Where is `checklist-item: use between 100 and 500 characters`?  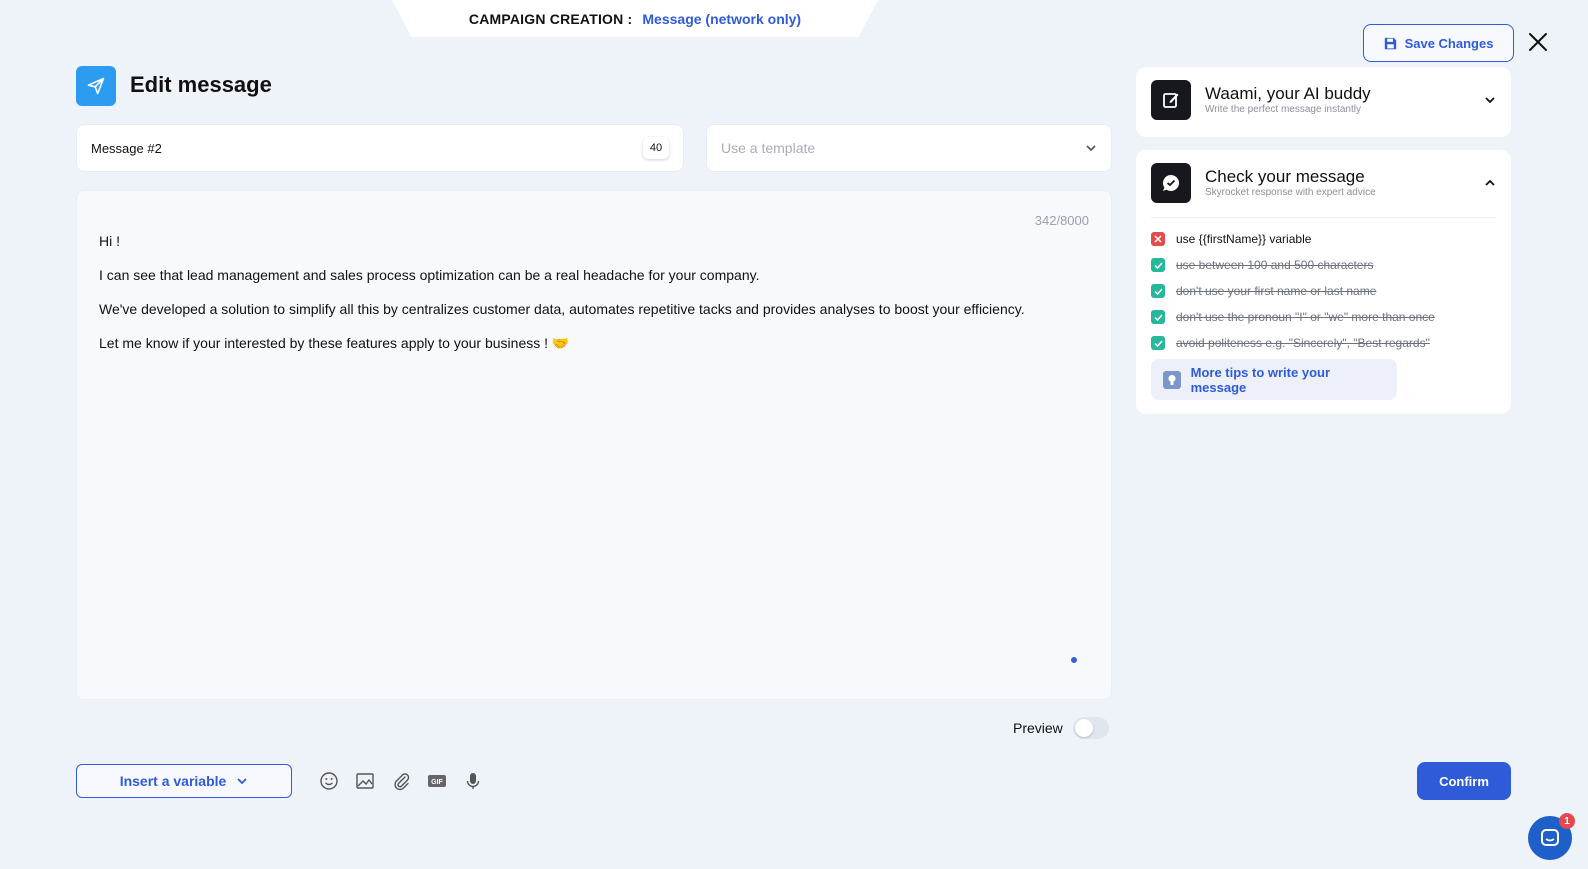 checklist-item: use between 100 and 500 characters is located at coordinates (1323, 265).